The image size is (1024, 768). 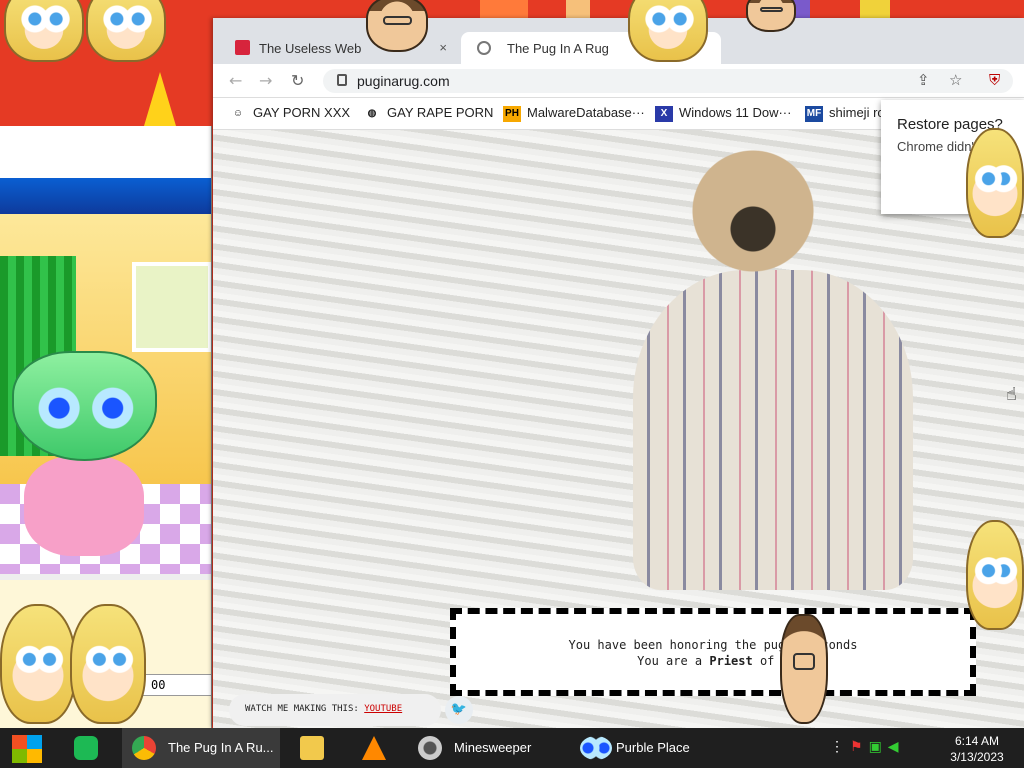 I want to click on clock: 6:14 AM 3/13/2023, so click(x=977, y=748).